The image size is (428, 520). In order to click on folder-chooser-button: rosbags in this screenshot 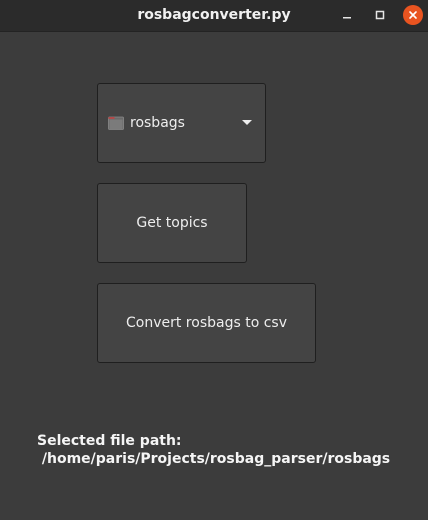, I will do `click(181, 123)`.